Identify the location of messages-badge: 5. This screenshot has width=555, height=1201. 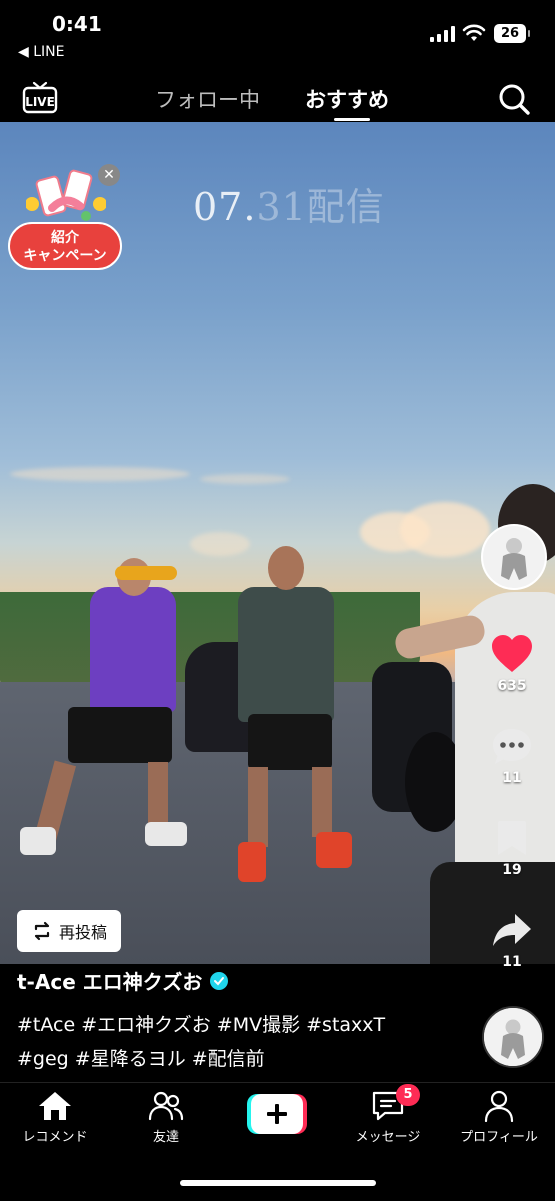
(408, 1095).